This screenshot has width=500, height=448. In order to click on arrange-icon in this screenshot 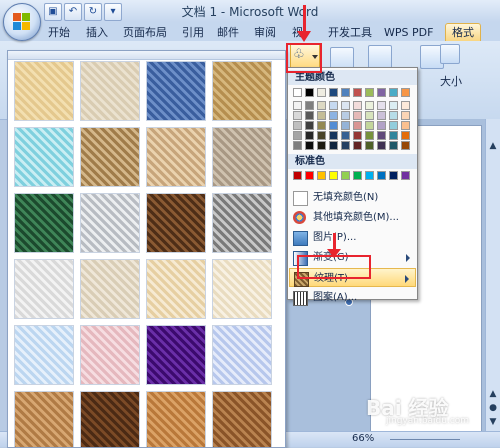, I will do `click(450, 54)`.